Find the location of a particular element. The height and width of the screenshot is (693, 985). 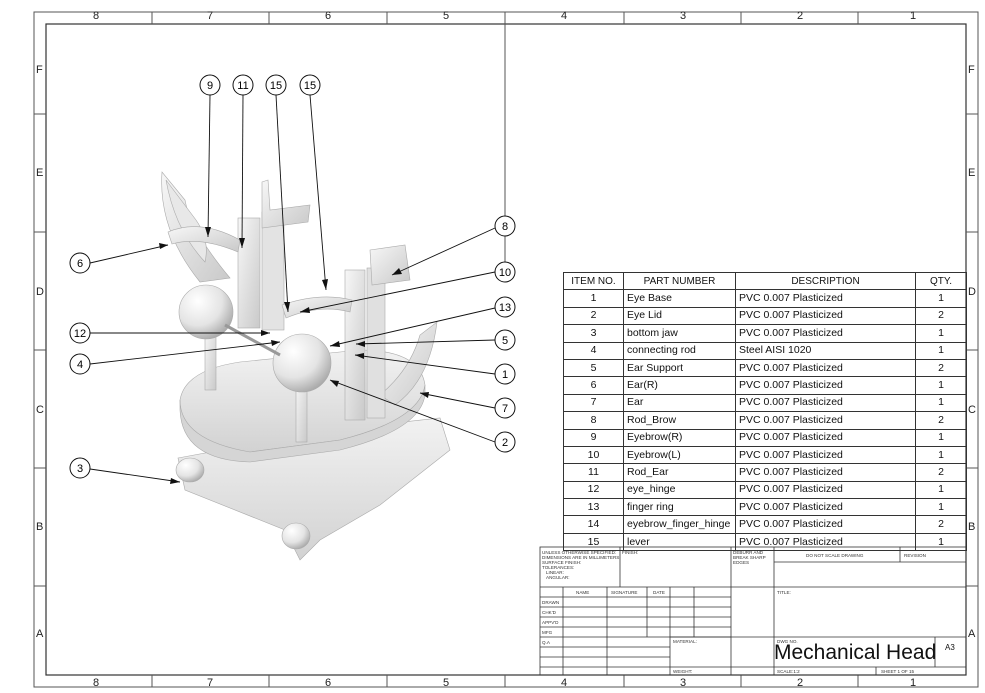

bom-header-part-number: PART NUMBER is located at coordinates (679, 281).